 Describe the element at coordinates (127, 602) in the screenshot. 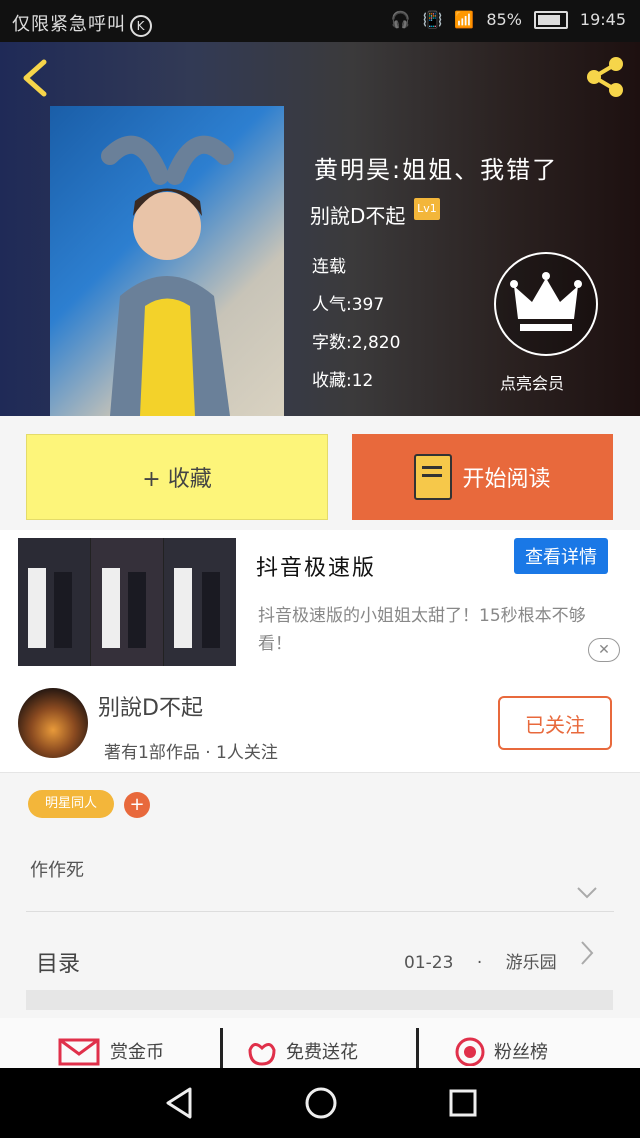

I see `ad-image` at that location.